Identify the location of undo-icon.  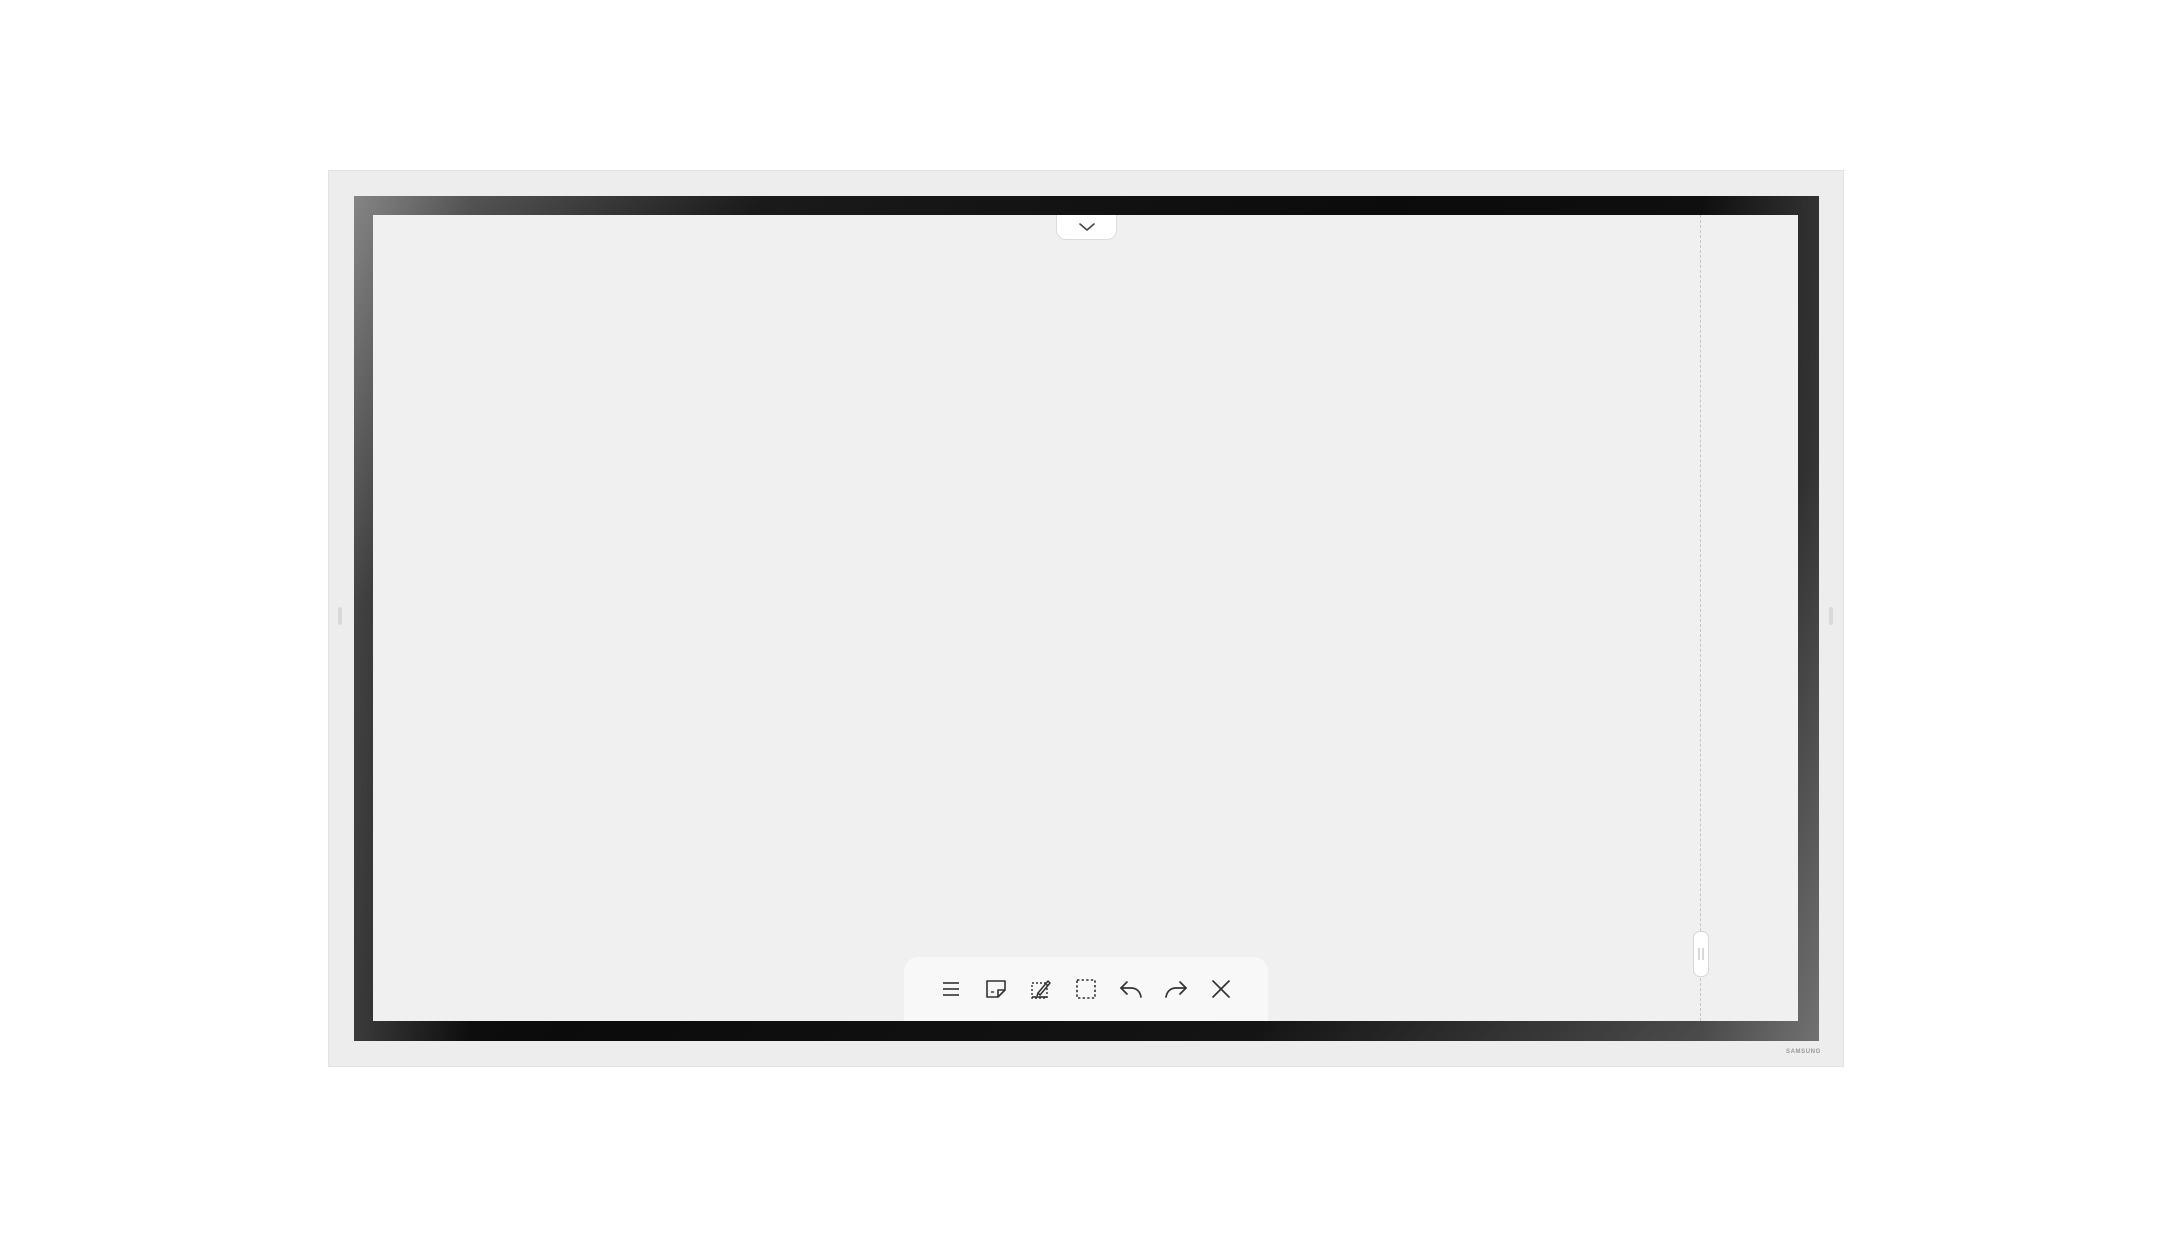
(1131, 989).